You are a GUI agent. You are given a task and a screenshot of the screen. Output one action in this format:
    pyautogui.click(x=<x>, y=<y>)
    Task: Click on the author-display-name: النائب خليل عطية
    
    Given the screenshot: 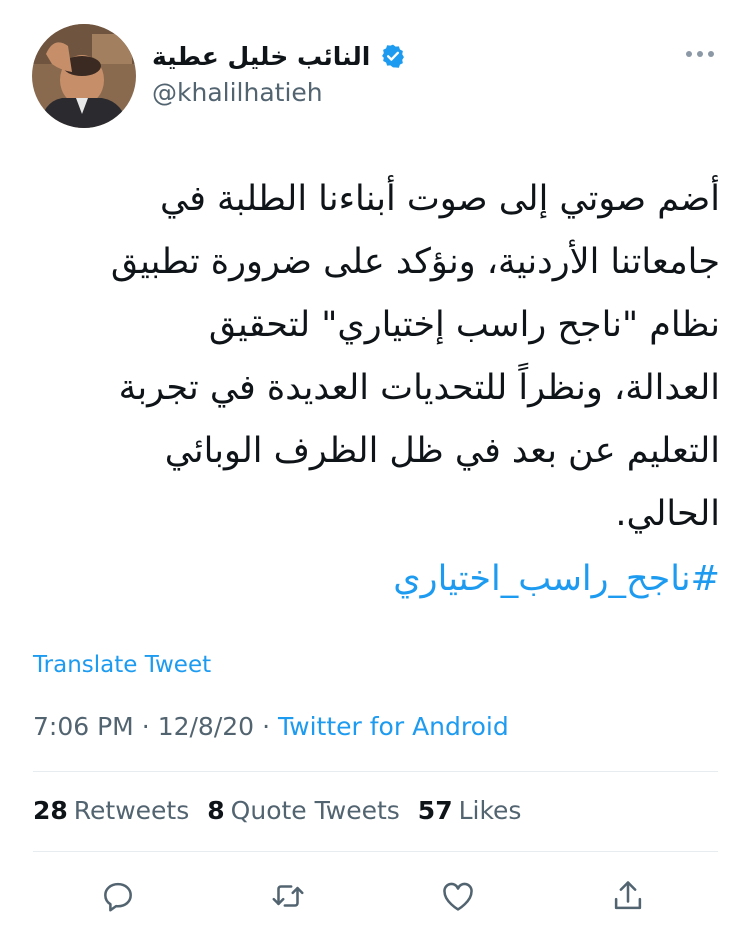 What is the action you would take?
    pyautogui.click(x=261, y=56)
    